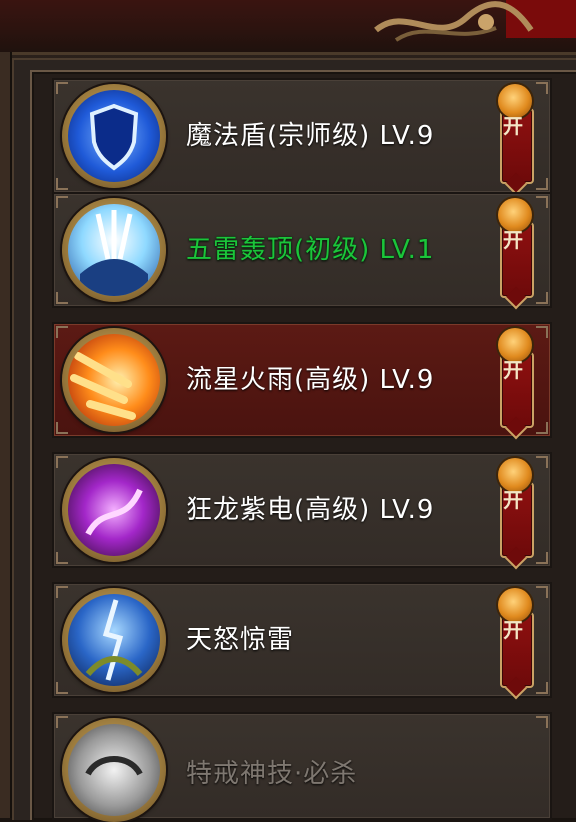 This screenshot has width=576, height=822. I want to click on skill-name: 狂龙紫电(高级) LV.9, so click(310, 510).